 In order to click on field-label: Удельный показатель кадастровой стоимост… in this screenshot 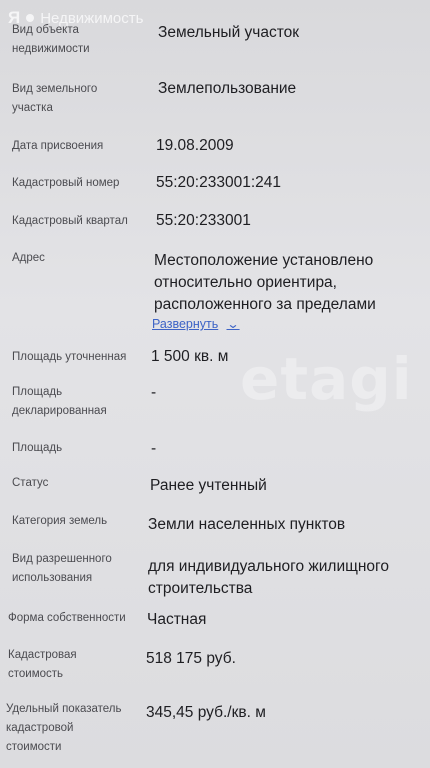, I will do `click(64, 728)`.